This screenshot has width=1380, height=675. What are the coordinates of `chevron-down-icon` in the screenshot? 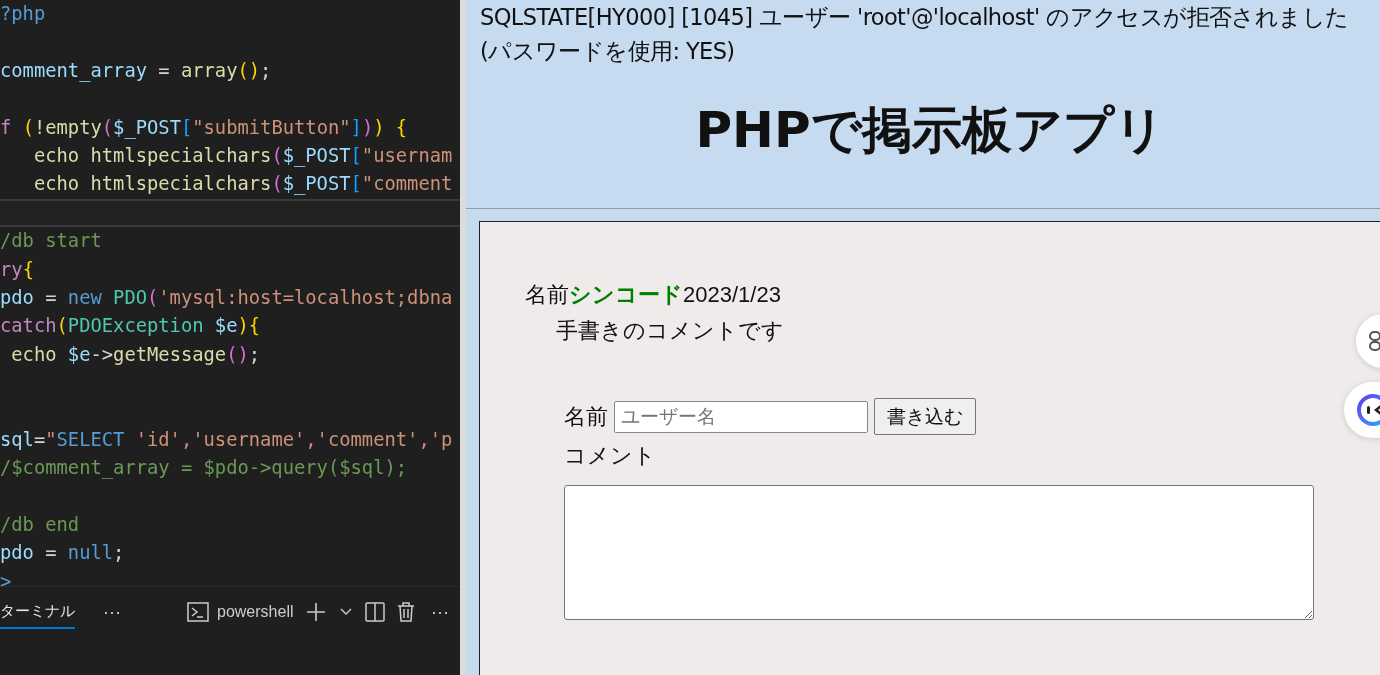 It's located at (346, 612).